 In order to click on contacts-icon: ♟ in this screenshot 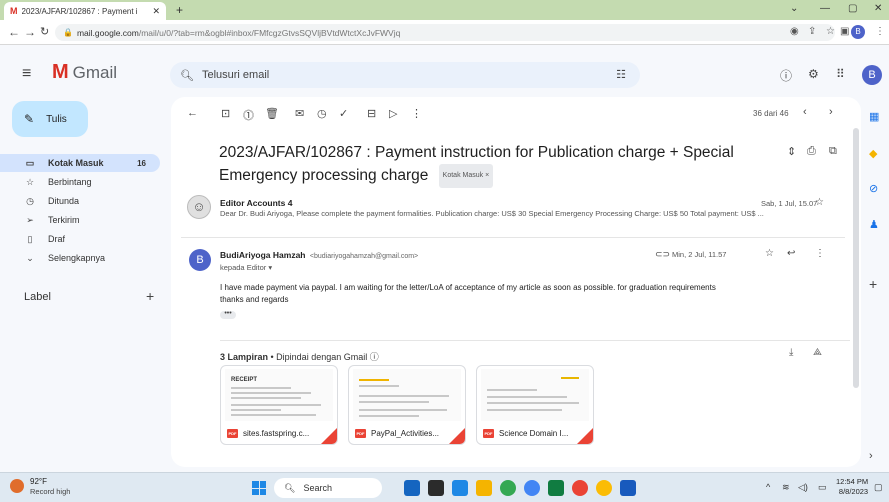, I will do `click(874, 224)`.